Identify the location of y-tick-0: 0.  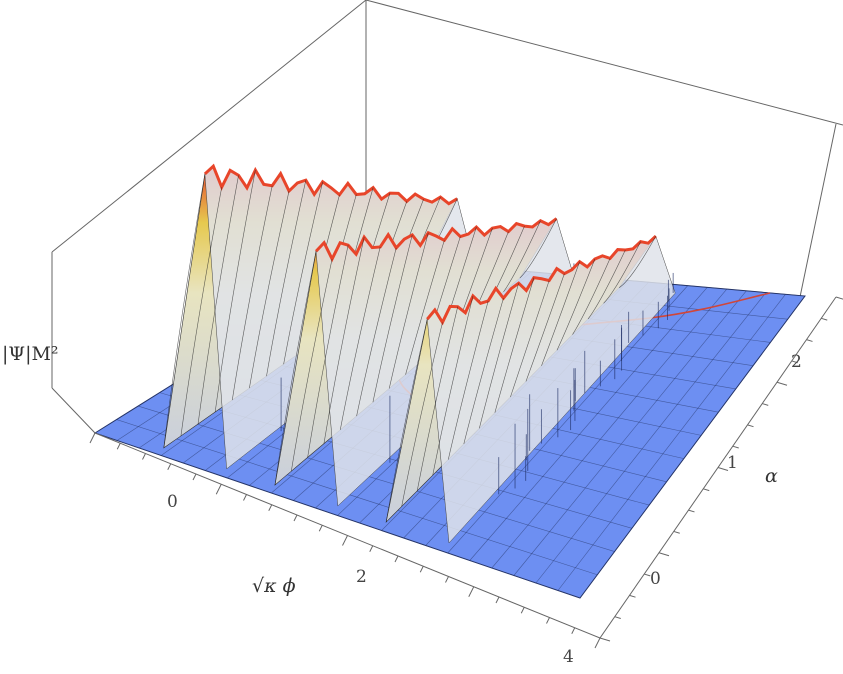
(655, 579).